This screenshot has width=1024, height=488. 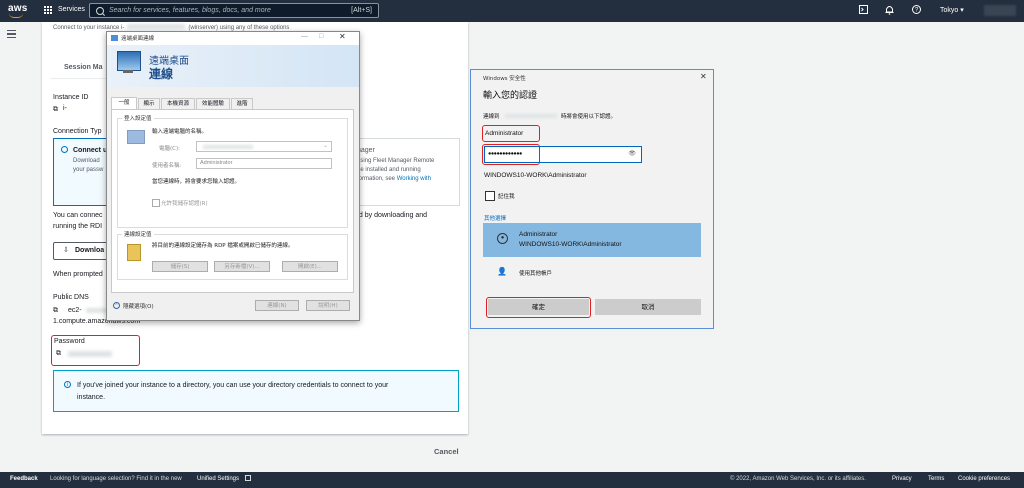 I want to click on cloudshell-icon, so click(x=863, y=11).